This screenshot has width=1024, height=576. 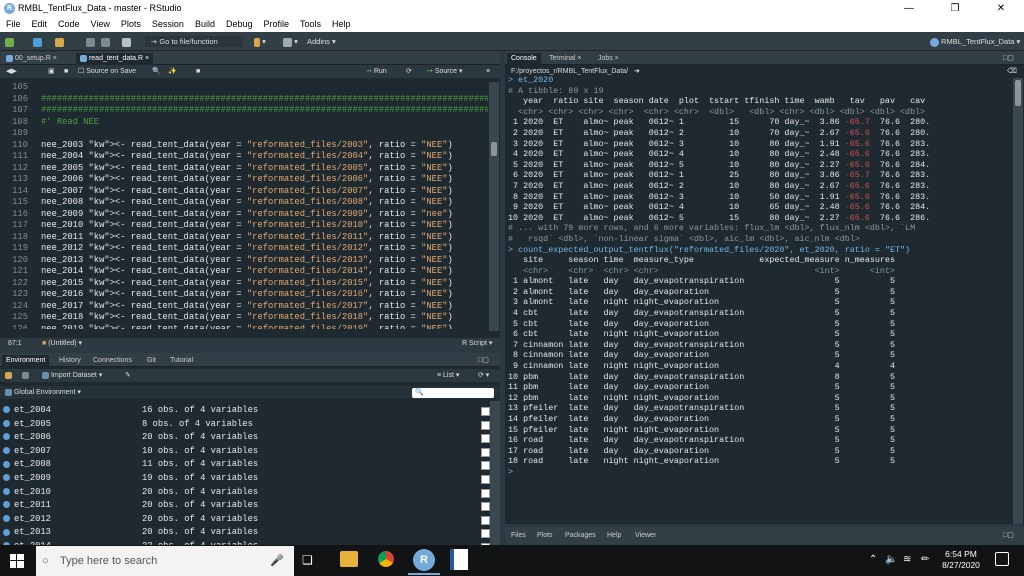 What do you see at coordinates (961, 560) in the screenshot?
I see `clock: 6:54 PM 8/27/2020` at bounding box center [961, 560].